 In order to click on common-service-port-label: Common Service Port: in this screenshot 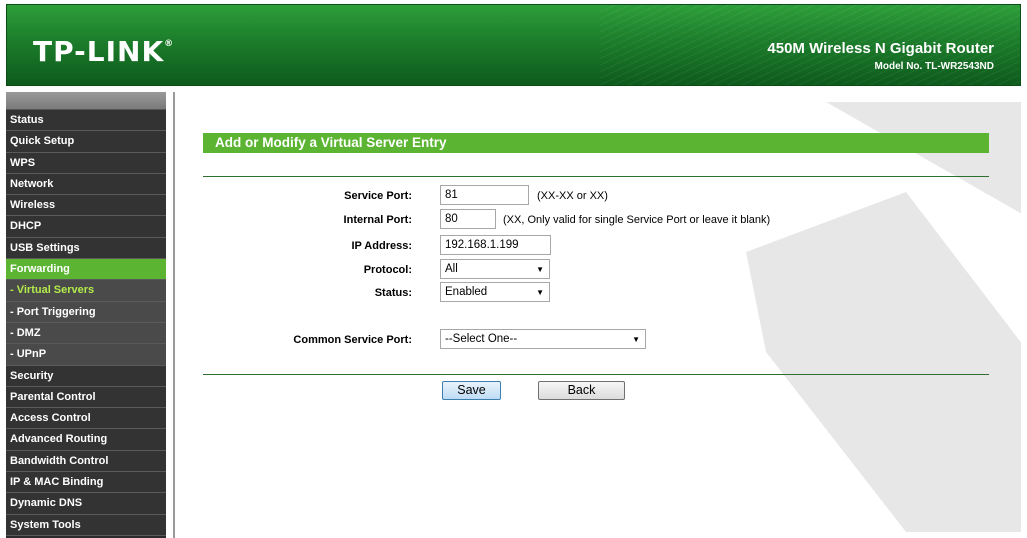, I will do `click(352, 340)`.